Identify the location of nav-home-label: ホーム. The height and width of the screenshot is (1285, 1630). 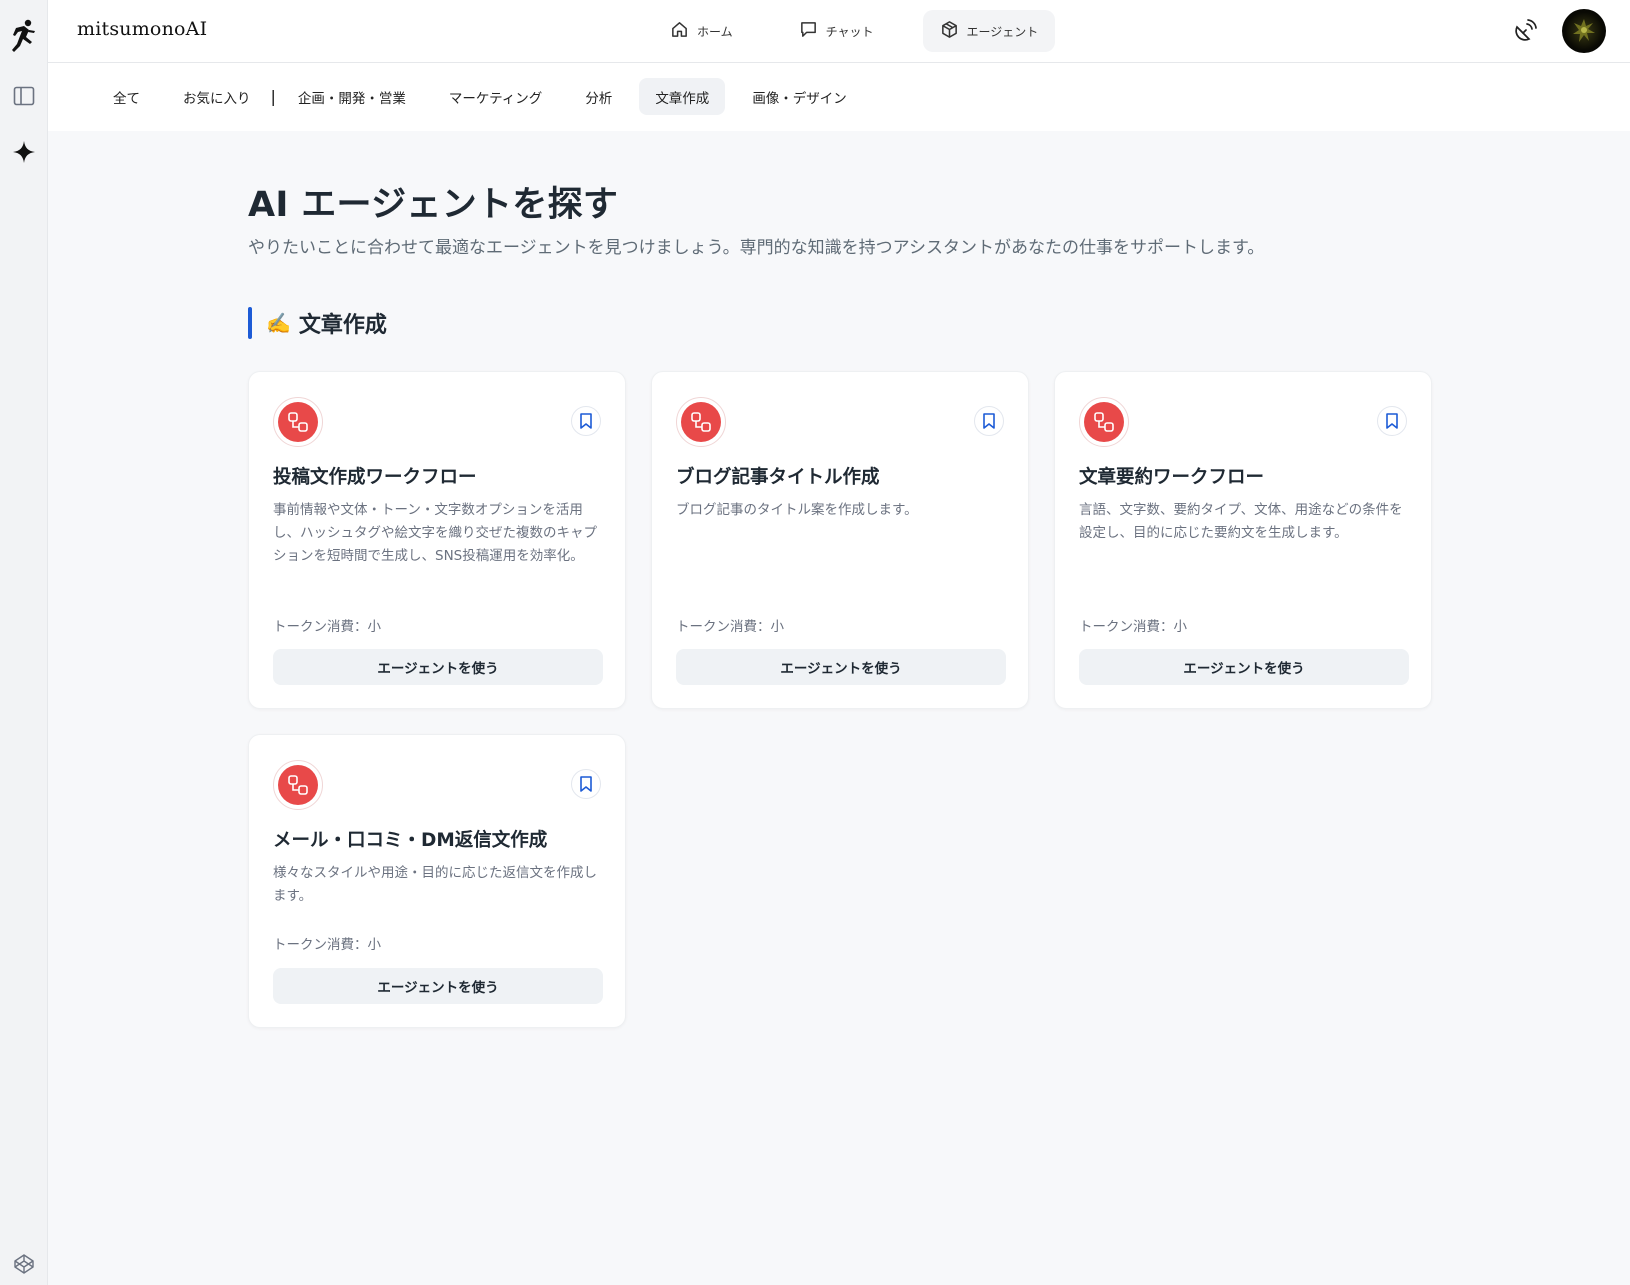
(715, 31).